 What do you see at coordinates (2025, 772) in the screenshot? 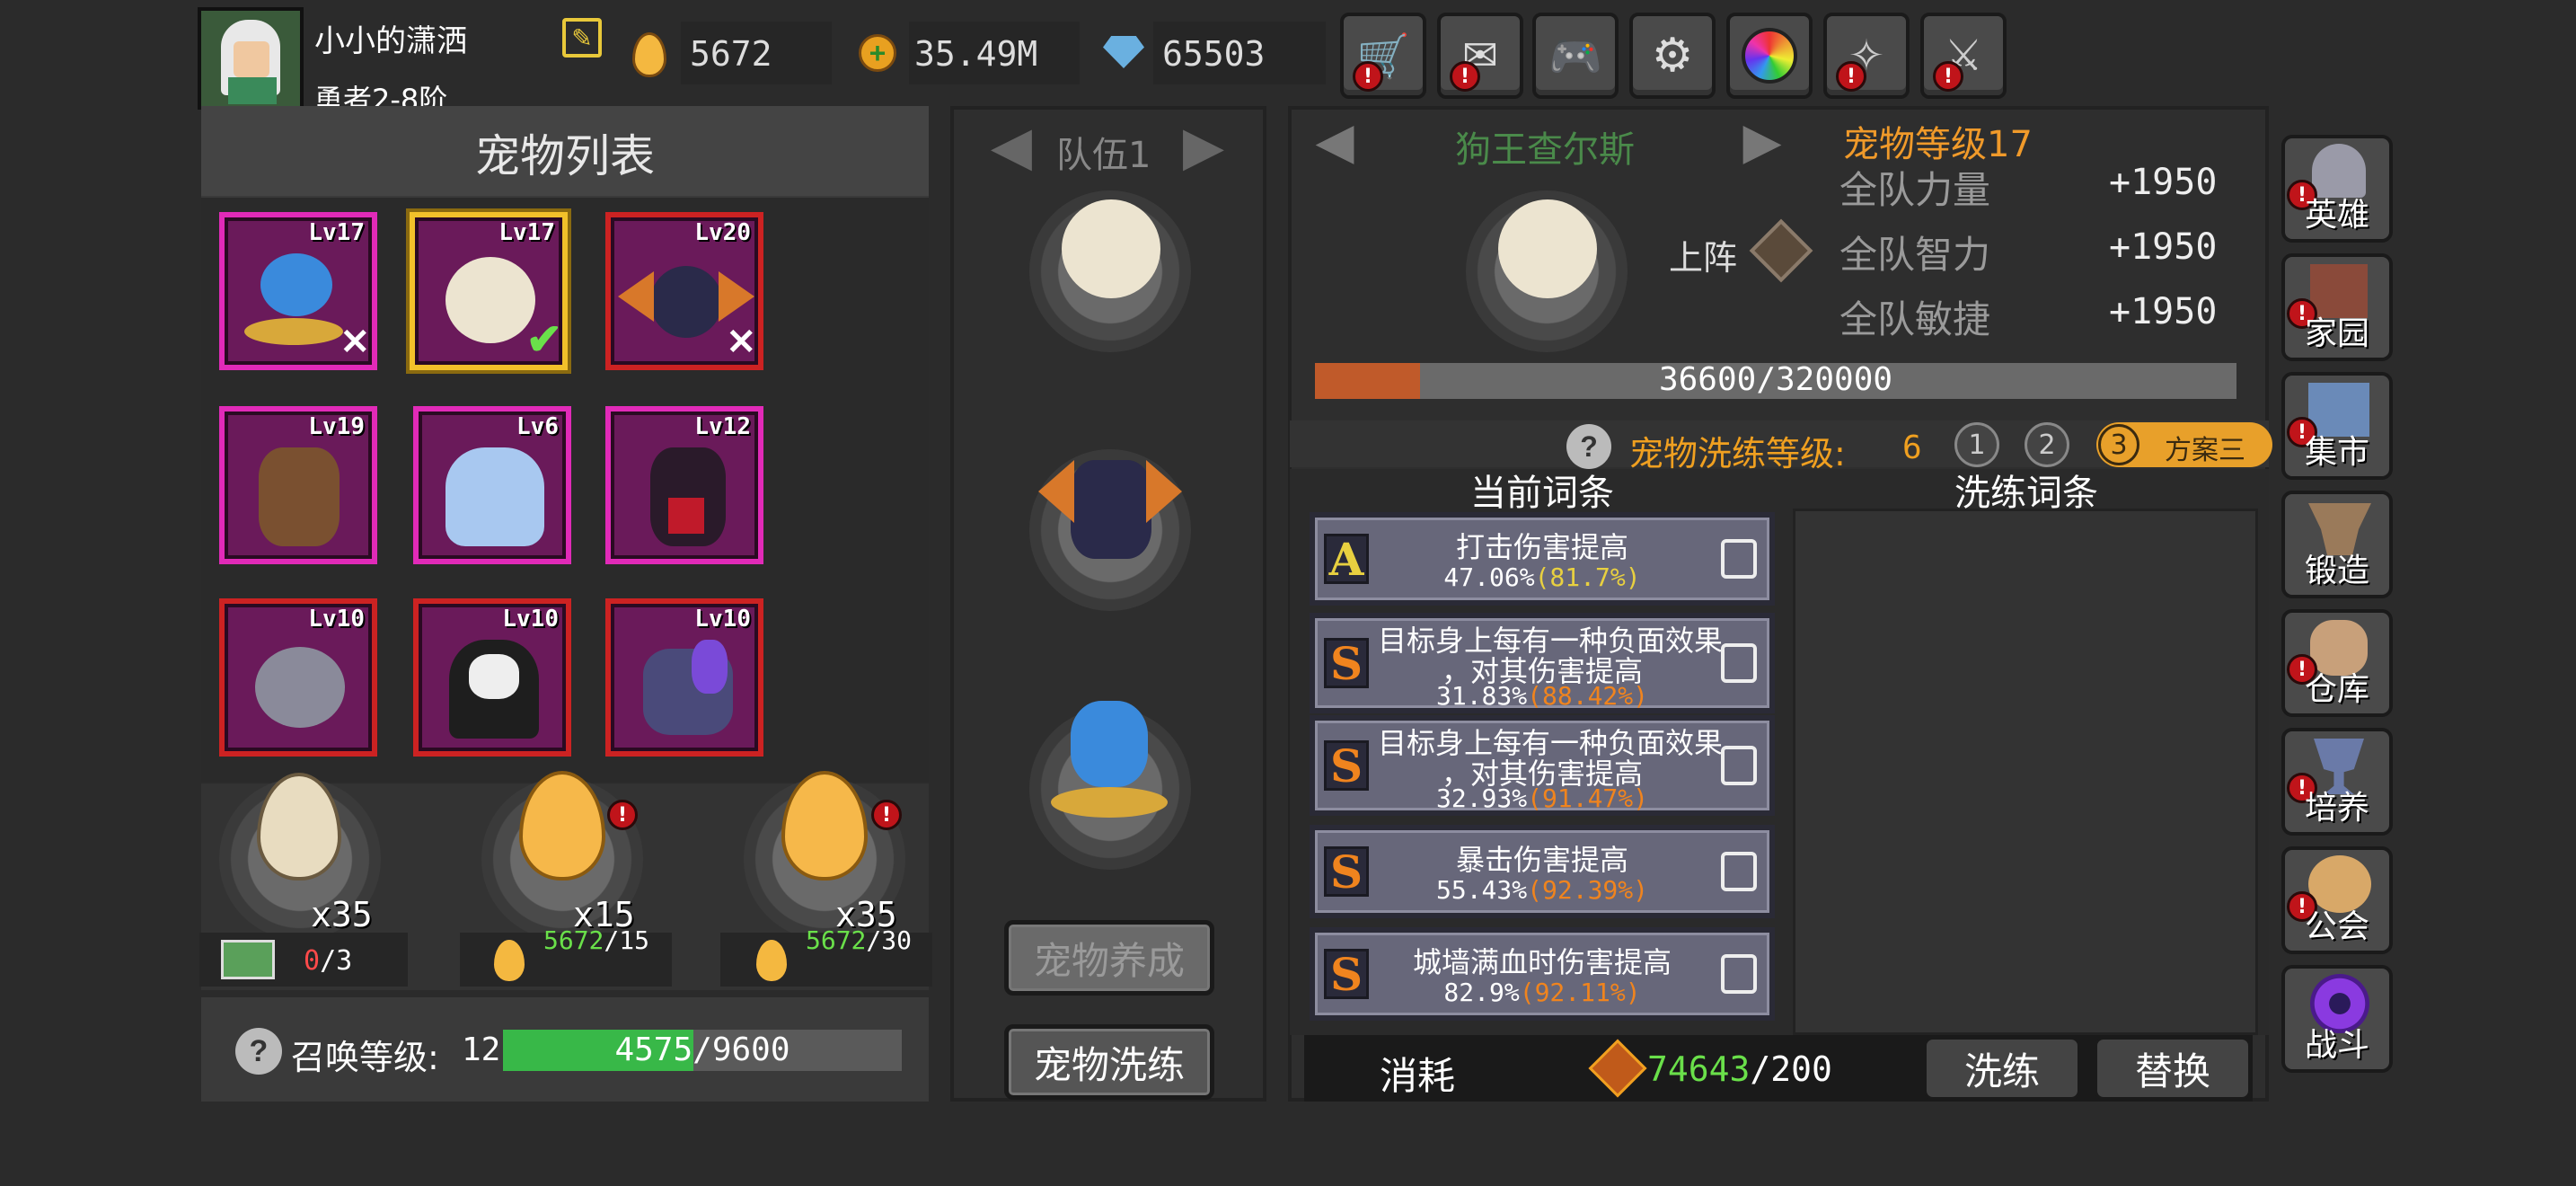
I see `refine-affix-area` at bounding box center [2025, 772].